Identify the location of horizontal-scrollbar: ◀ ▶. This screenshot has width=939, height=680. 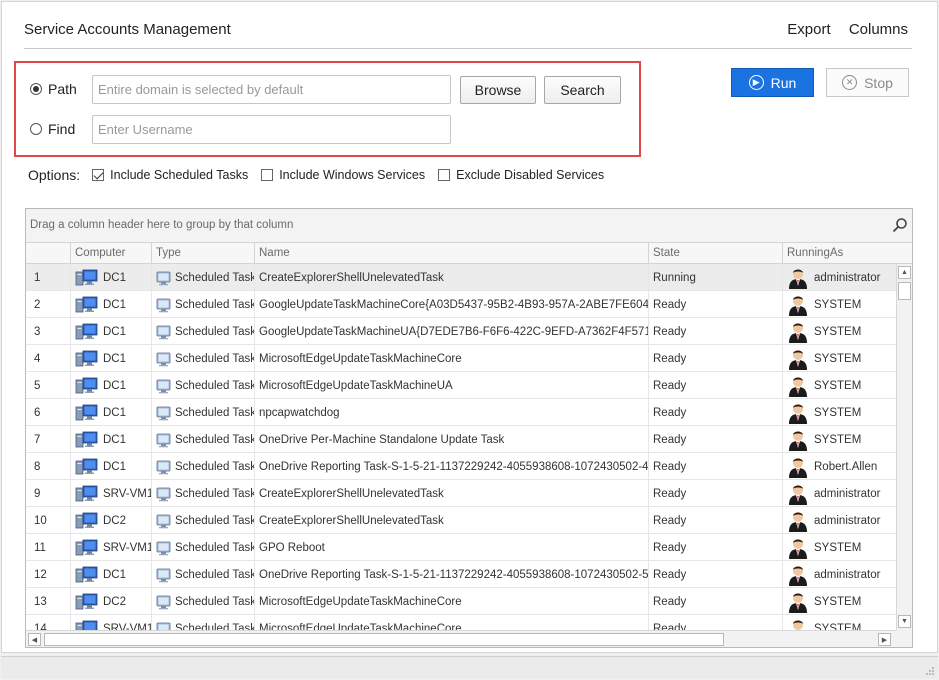
(461, 638).